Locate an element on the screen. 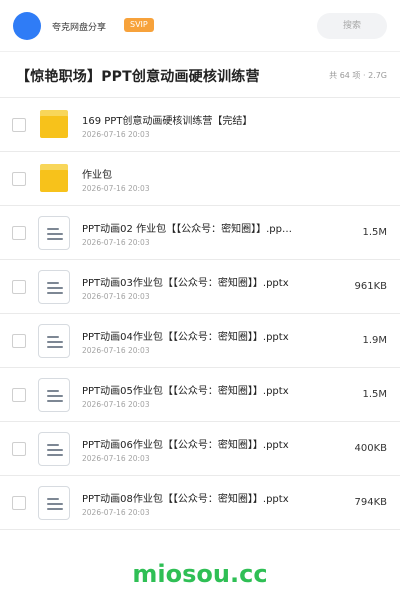 The height and width of the screenshot is (600, 400). file-name: PPT动画03作业包【【公众号：密知圈】】.pptx is located at coordinates (185, 283).